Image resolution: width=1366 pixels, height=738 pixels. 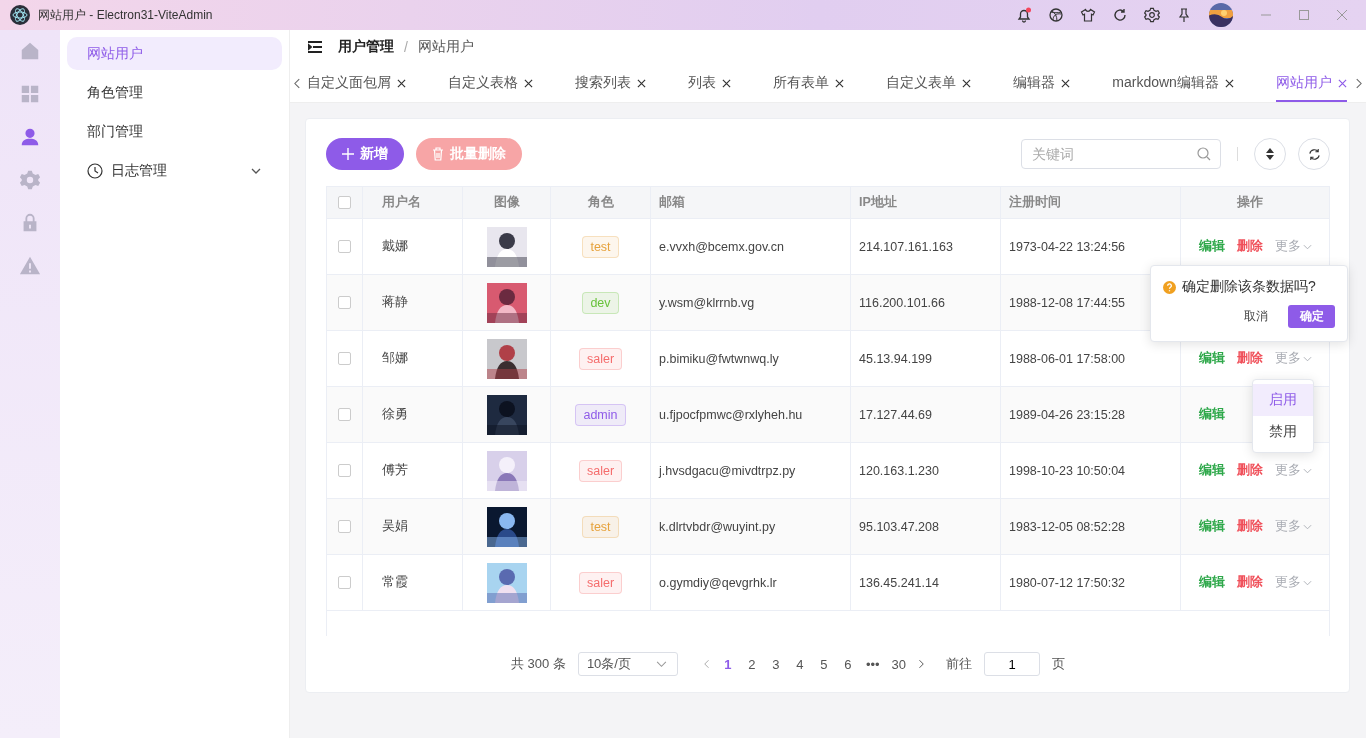 What do you see at coordinates (1311, 316) in the screenshot?
I see `confirm-button: 确定` at bounding box center [1311, 316].